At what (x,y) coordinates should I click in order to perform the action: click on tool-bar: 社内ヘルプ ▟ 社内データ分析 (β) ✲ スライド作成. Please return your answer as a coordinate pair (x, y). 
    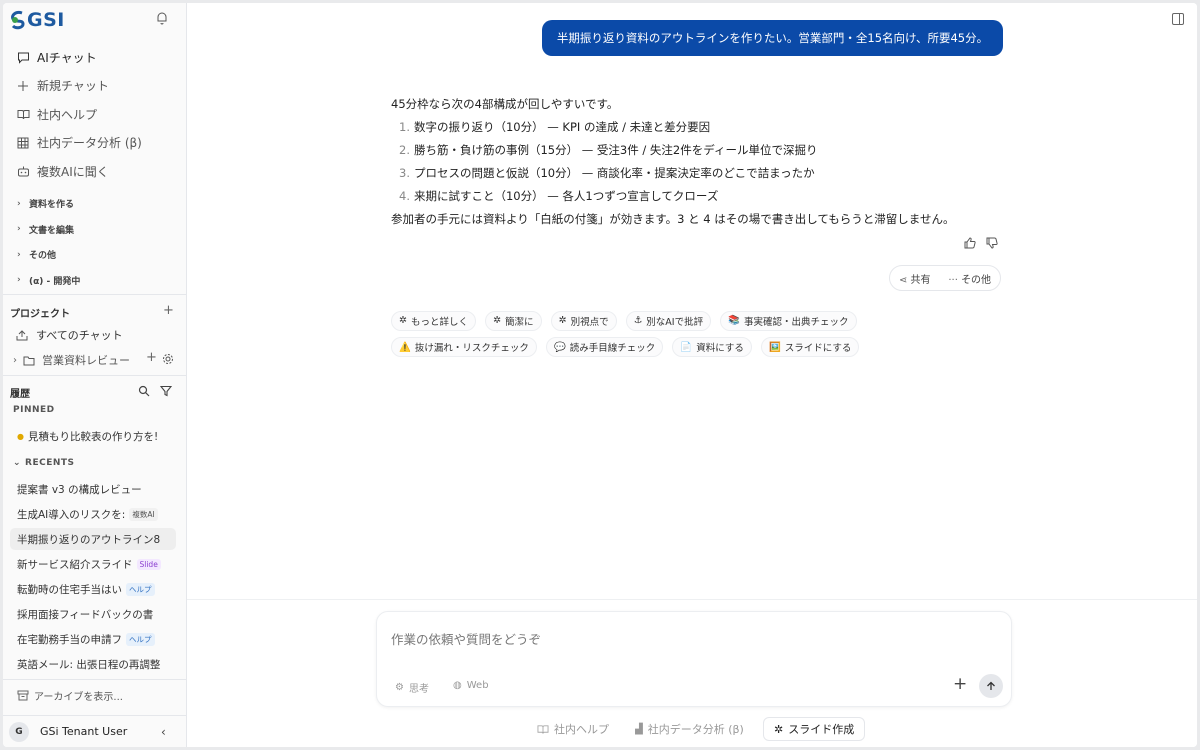
    Looking at the image, I should click on (692, 729).